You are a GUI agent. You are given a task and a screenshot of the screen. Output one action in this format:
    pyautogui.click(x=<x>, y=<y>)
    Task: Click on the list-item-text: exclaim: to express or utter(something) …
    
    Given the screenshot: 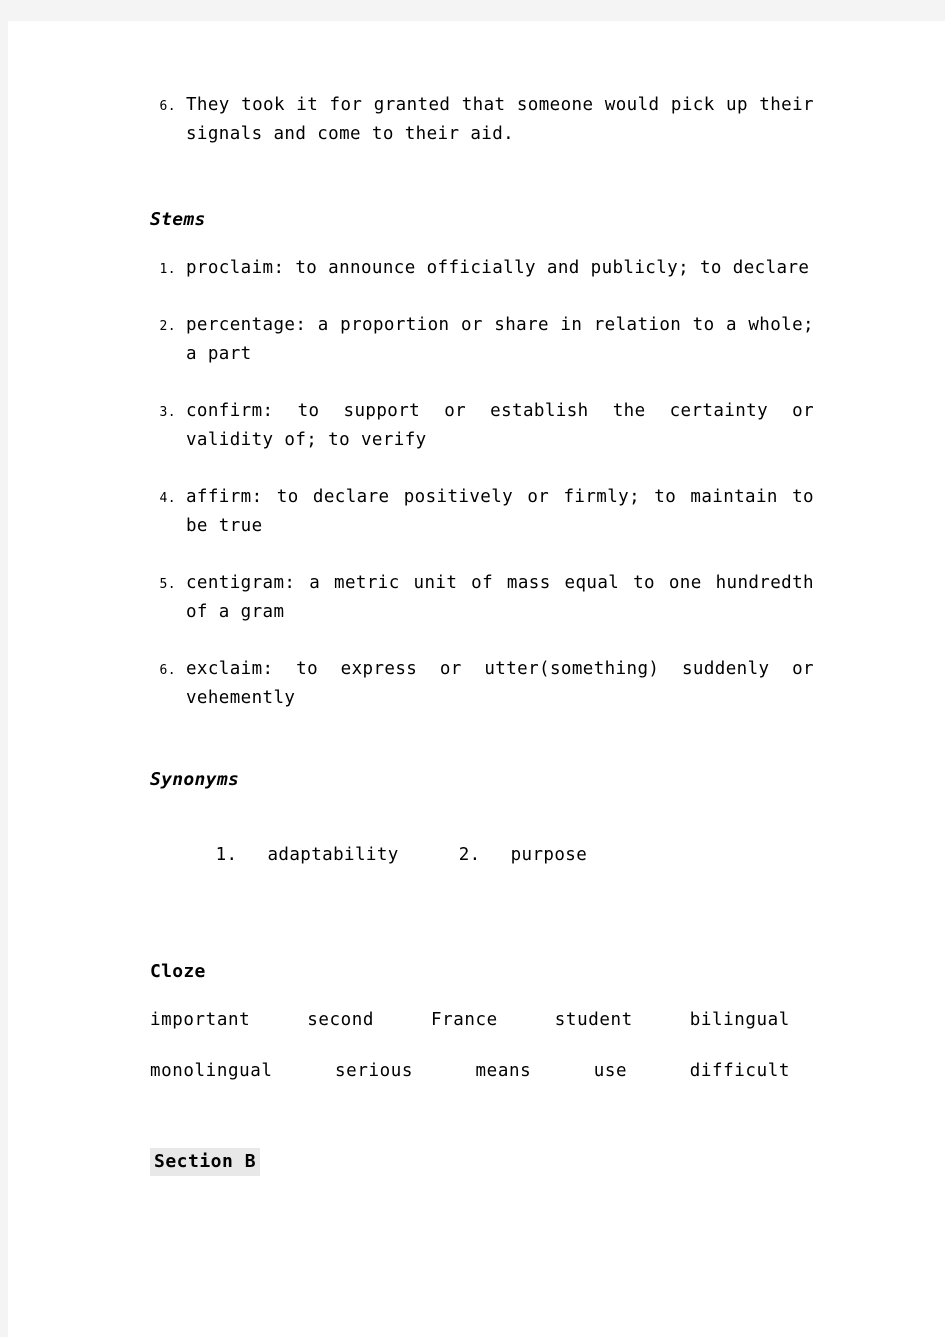 What is the action you would take?
    pyautogui.click(x=500, y=683)
    